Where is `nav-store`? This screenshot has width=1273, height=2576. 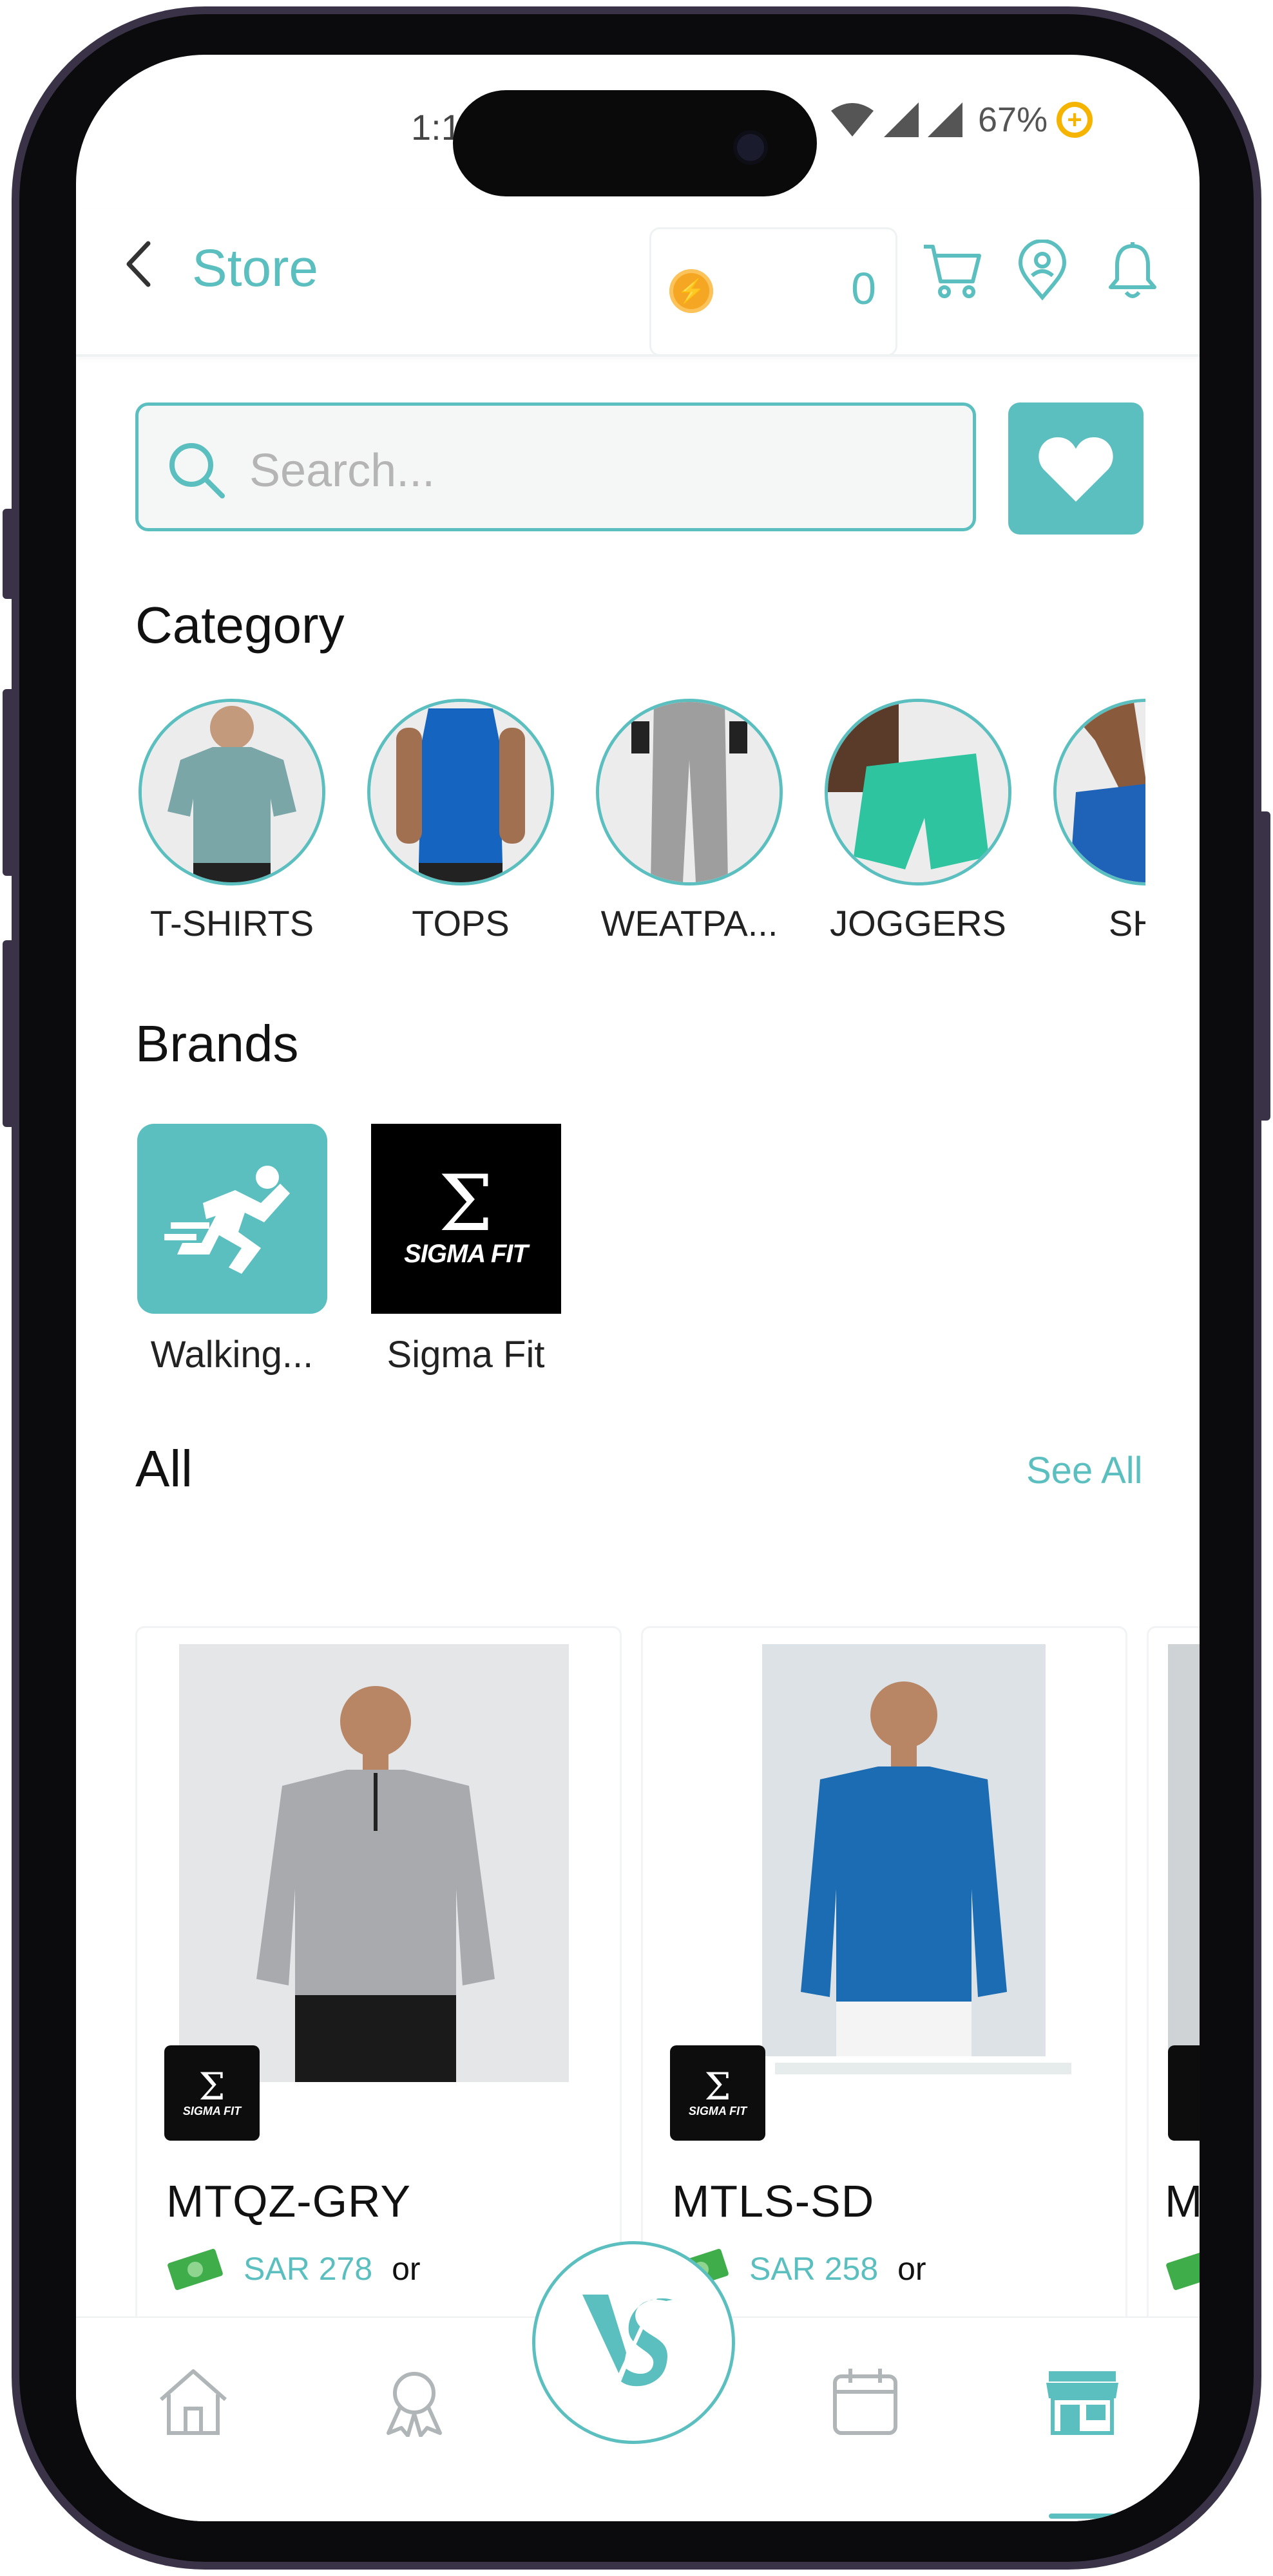 nav-store is located at coordinates (1082, 2401).